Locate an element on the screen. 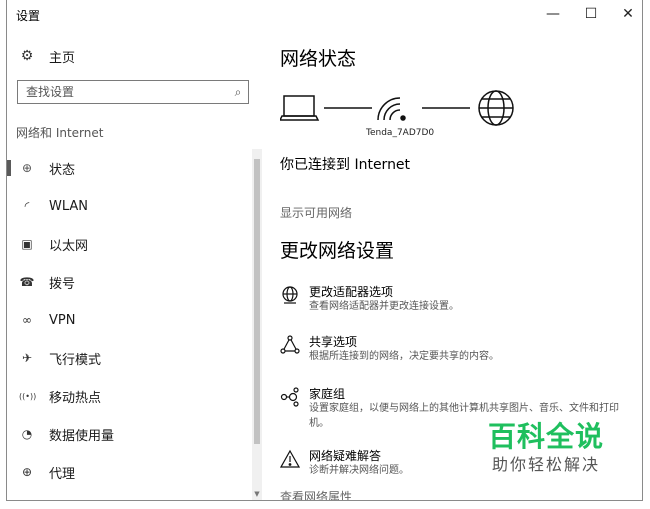 The image size is (650, 509). option-desc: 查看网络适配器并更改连接设置。 is located at coordinates (384, 306).